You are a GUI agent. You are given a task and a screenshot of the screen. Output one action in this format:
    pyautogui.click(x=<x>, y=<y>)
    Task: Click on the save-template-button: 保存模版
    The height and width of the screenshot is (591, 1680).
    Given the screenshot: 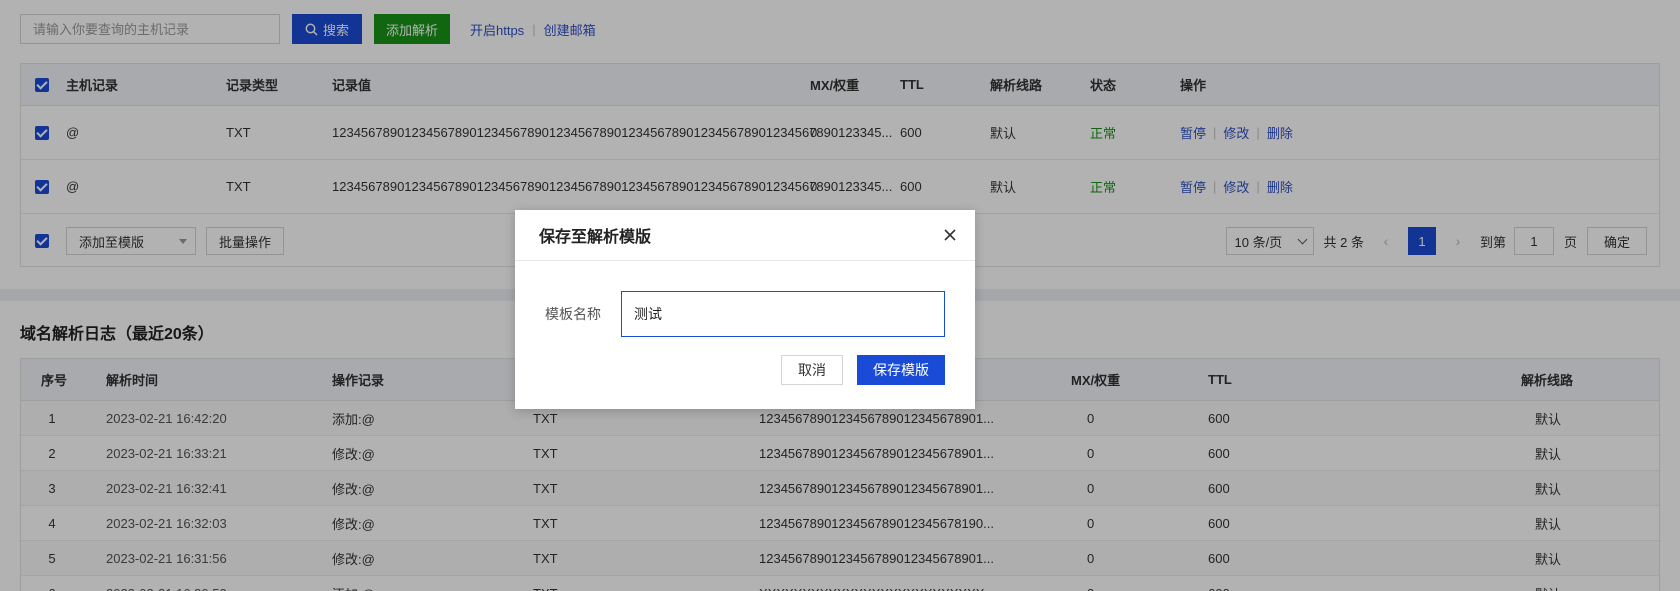 What is the action you would take?
    pyautogui.click(x=901, y=370)
    